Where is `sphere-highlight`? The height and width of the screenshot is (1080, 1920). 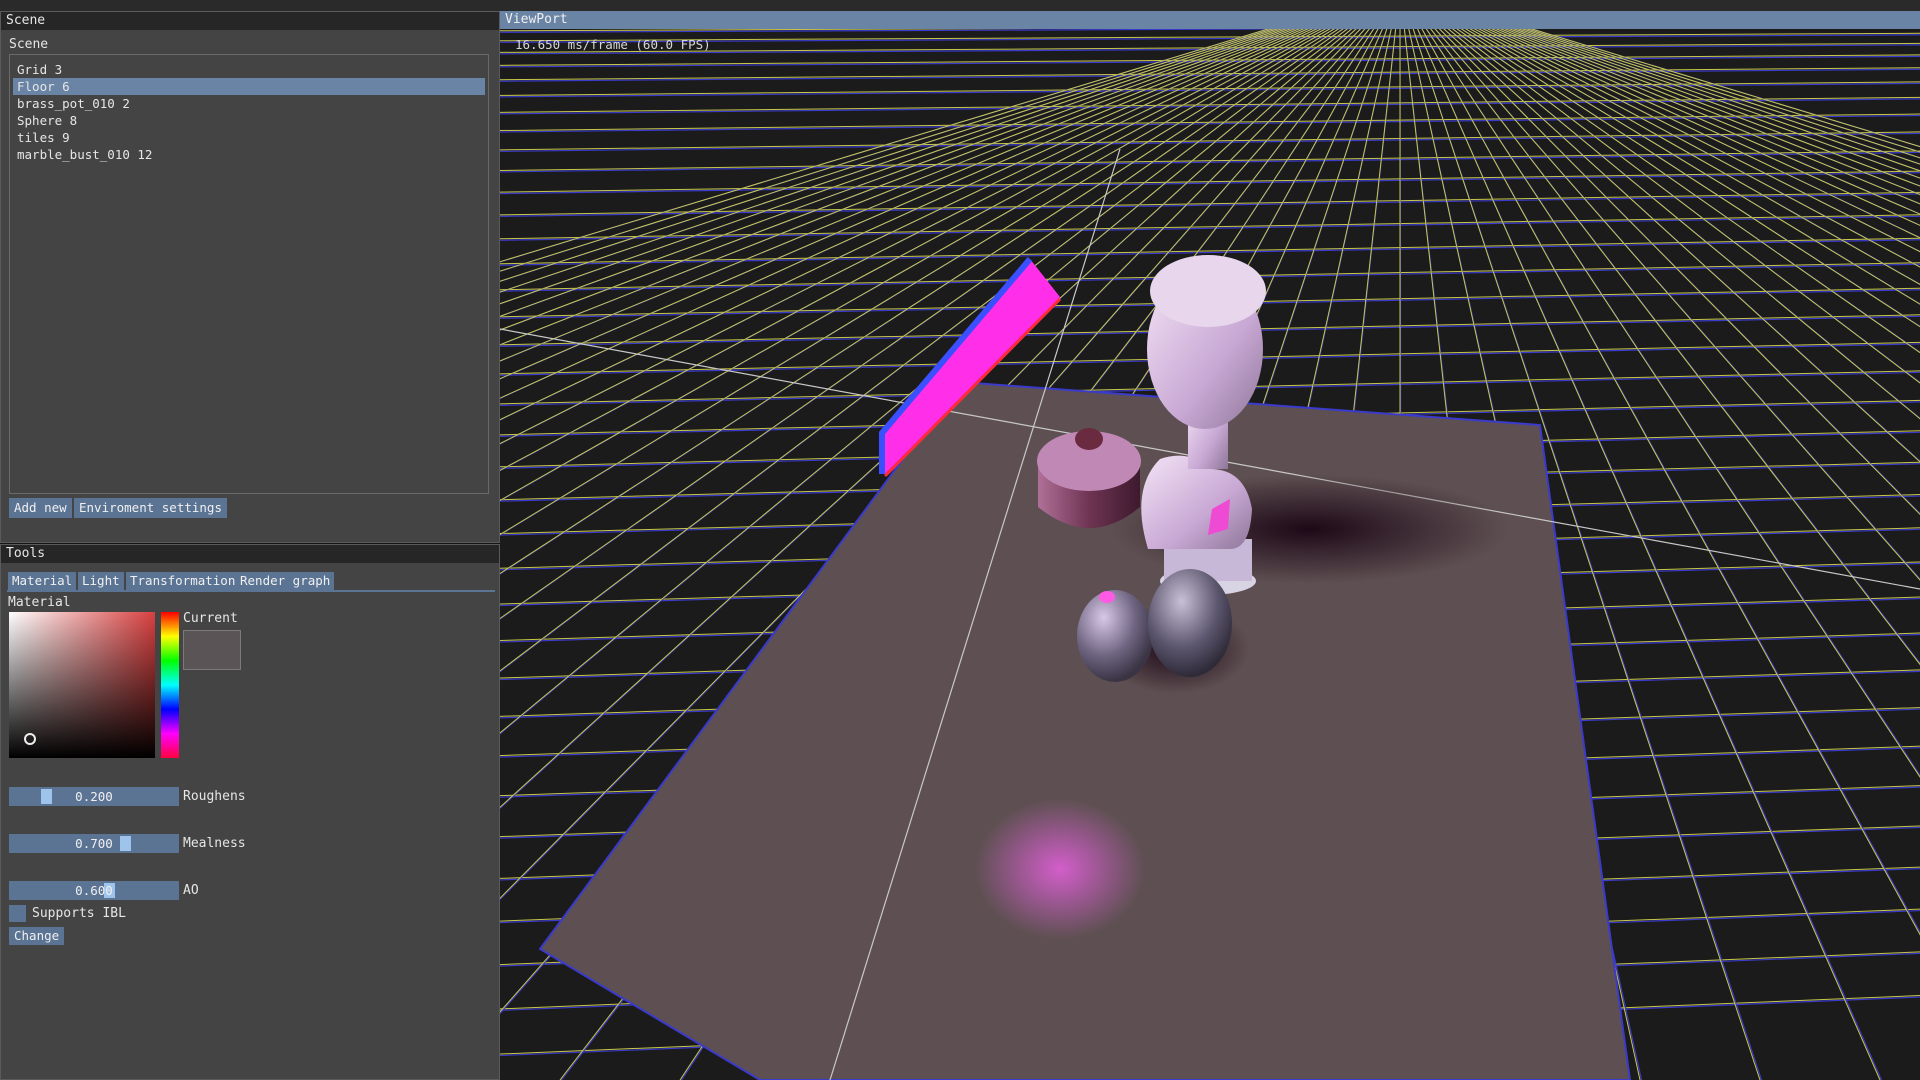
sphere-highlight is located at coordinates (1107, 597).